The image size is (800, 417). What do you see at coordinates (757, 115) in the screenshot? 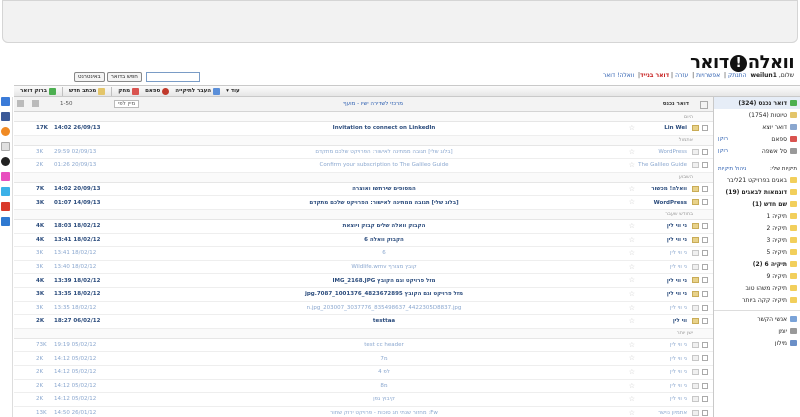
I see `folder-item: טיוטות (1754)` at bounding box center [757, 115].